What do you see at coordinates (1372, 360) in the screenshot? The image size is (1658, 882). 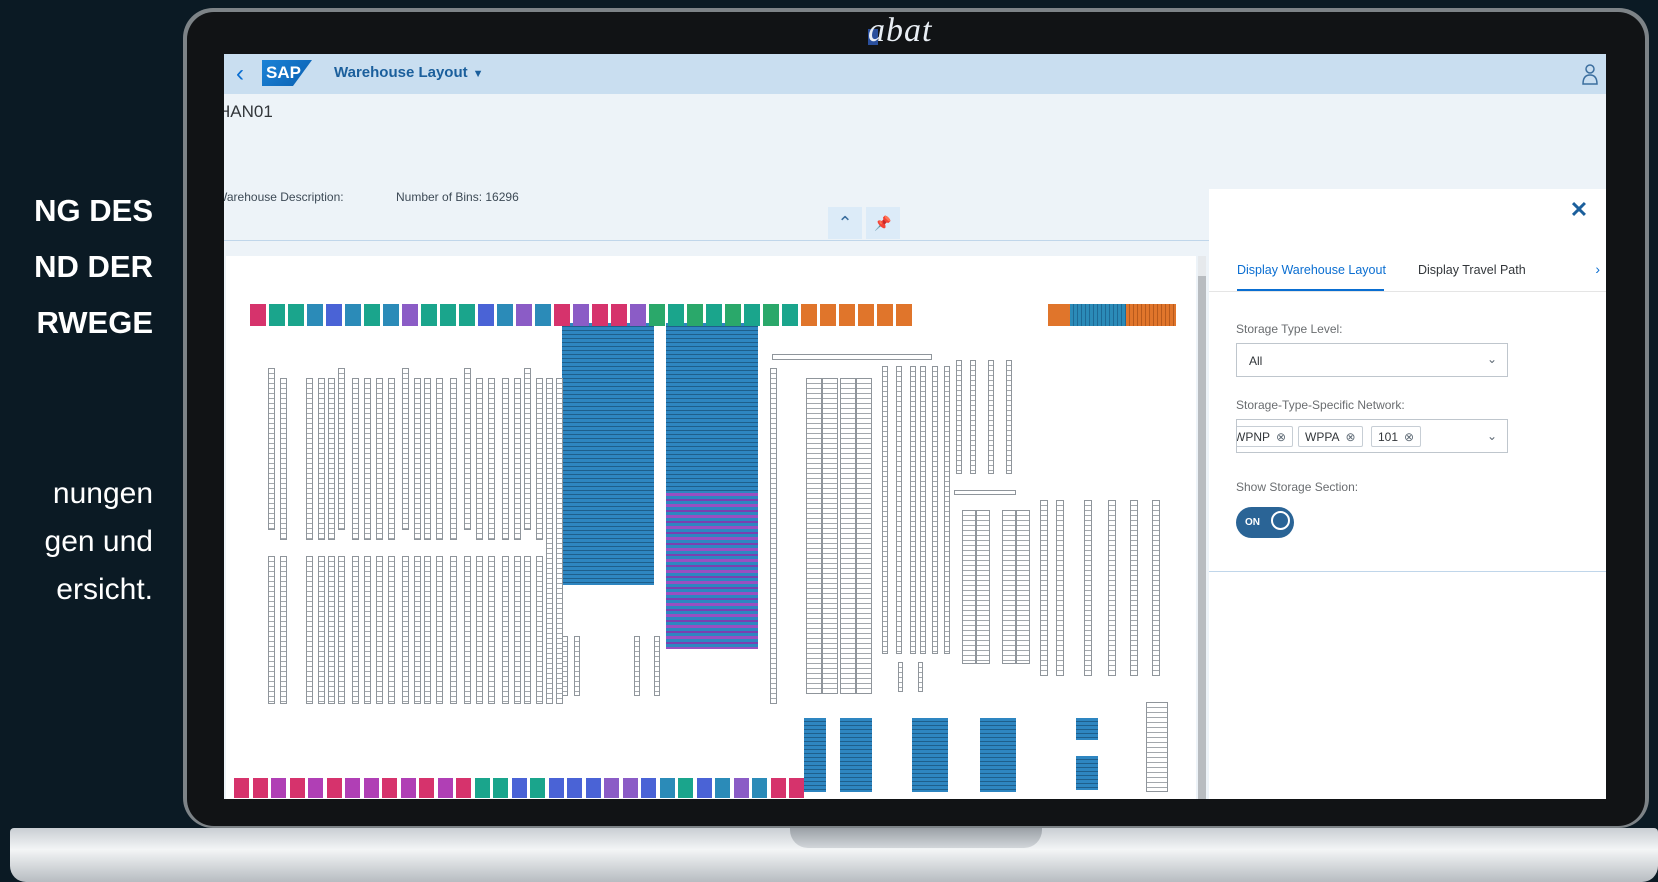 I see `storage-type-level-select: All ⌄` at bounding box center [1372, 360].